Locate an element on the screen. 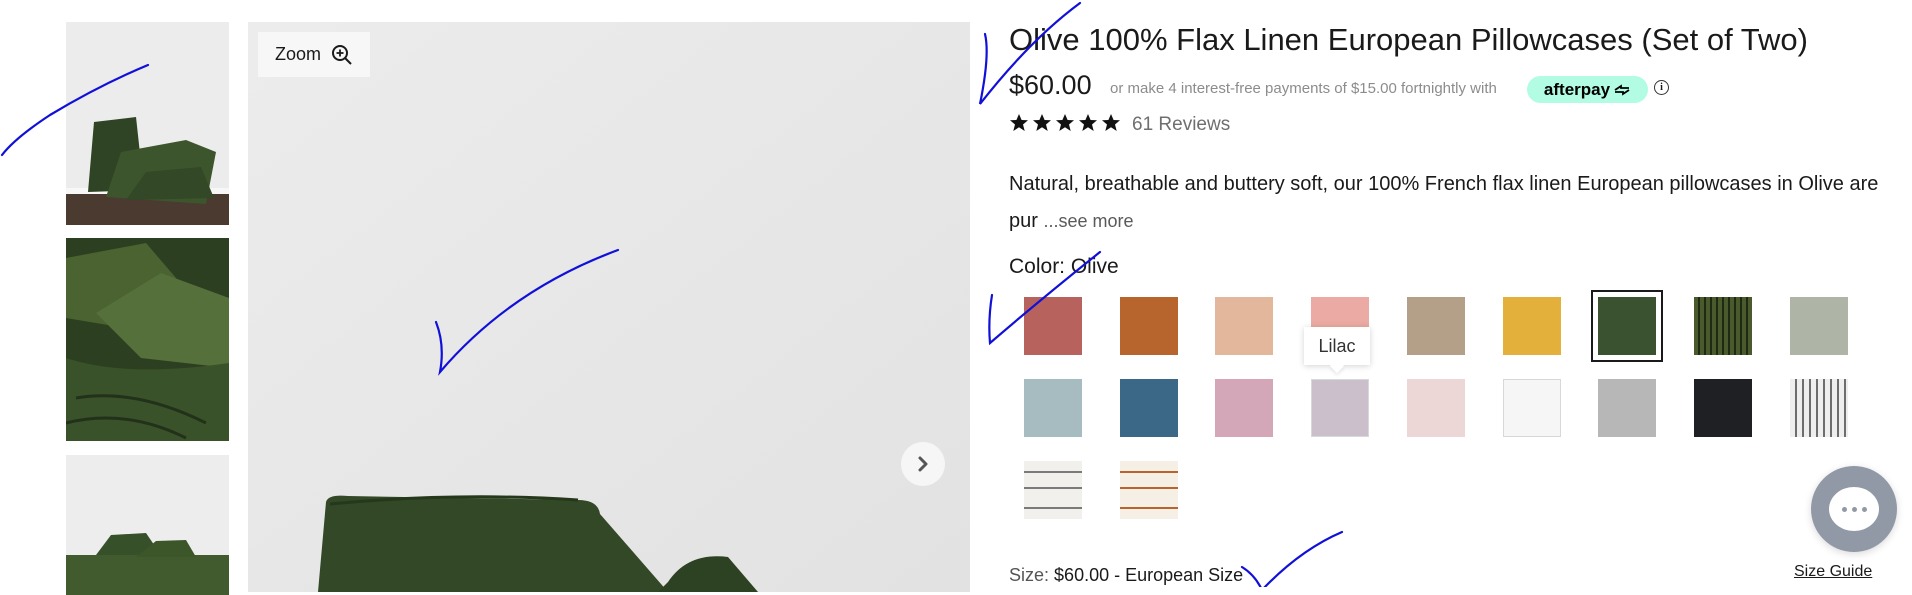 The image size is (1912, 595). zoom-button: Zoom is located at coordinates (314, 54).